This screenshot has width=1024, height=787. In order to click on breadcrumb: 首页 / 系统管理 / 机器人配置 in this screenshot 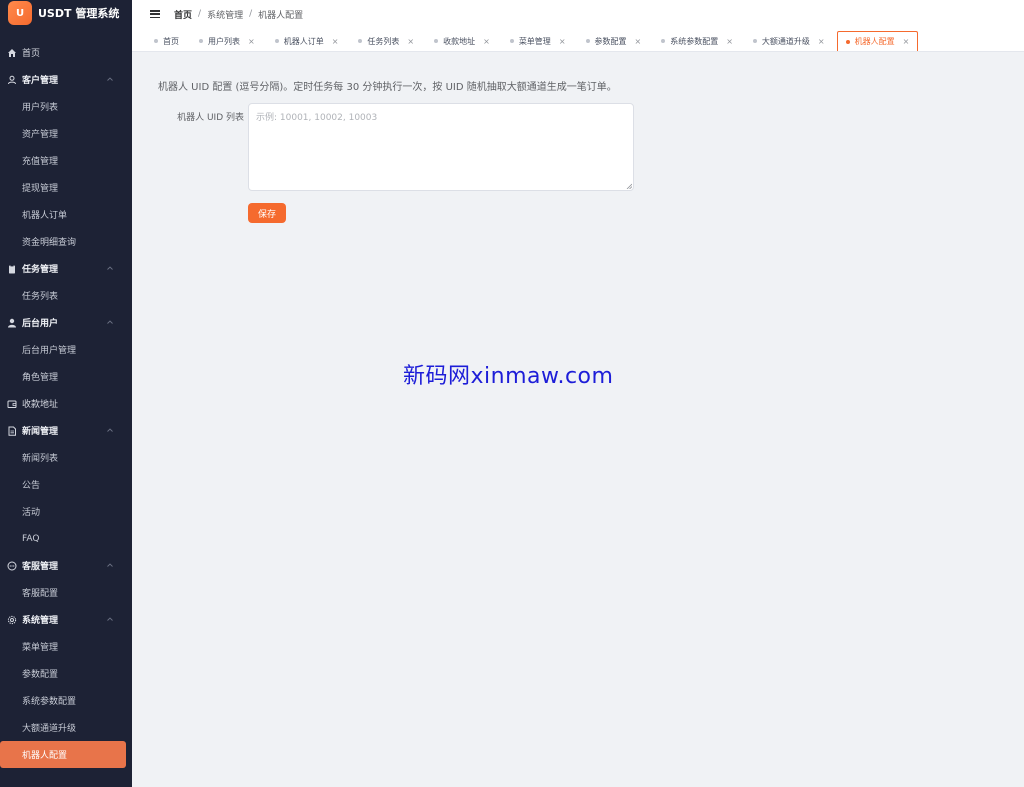, I will do `click(239, 14)`.